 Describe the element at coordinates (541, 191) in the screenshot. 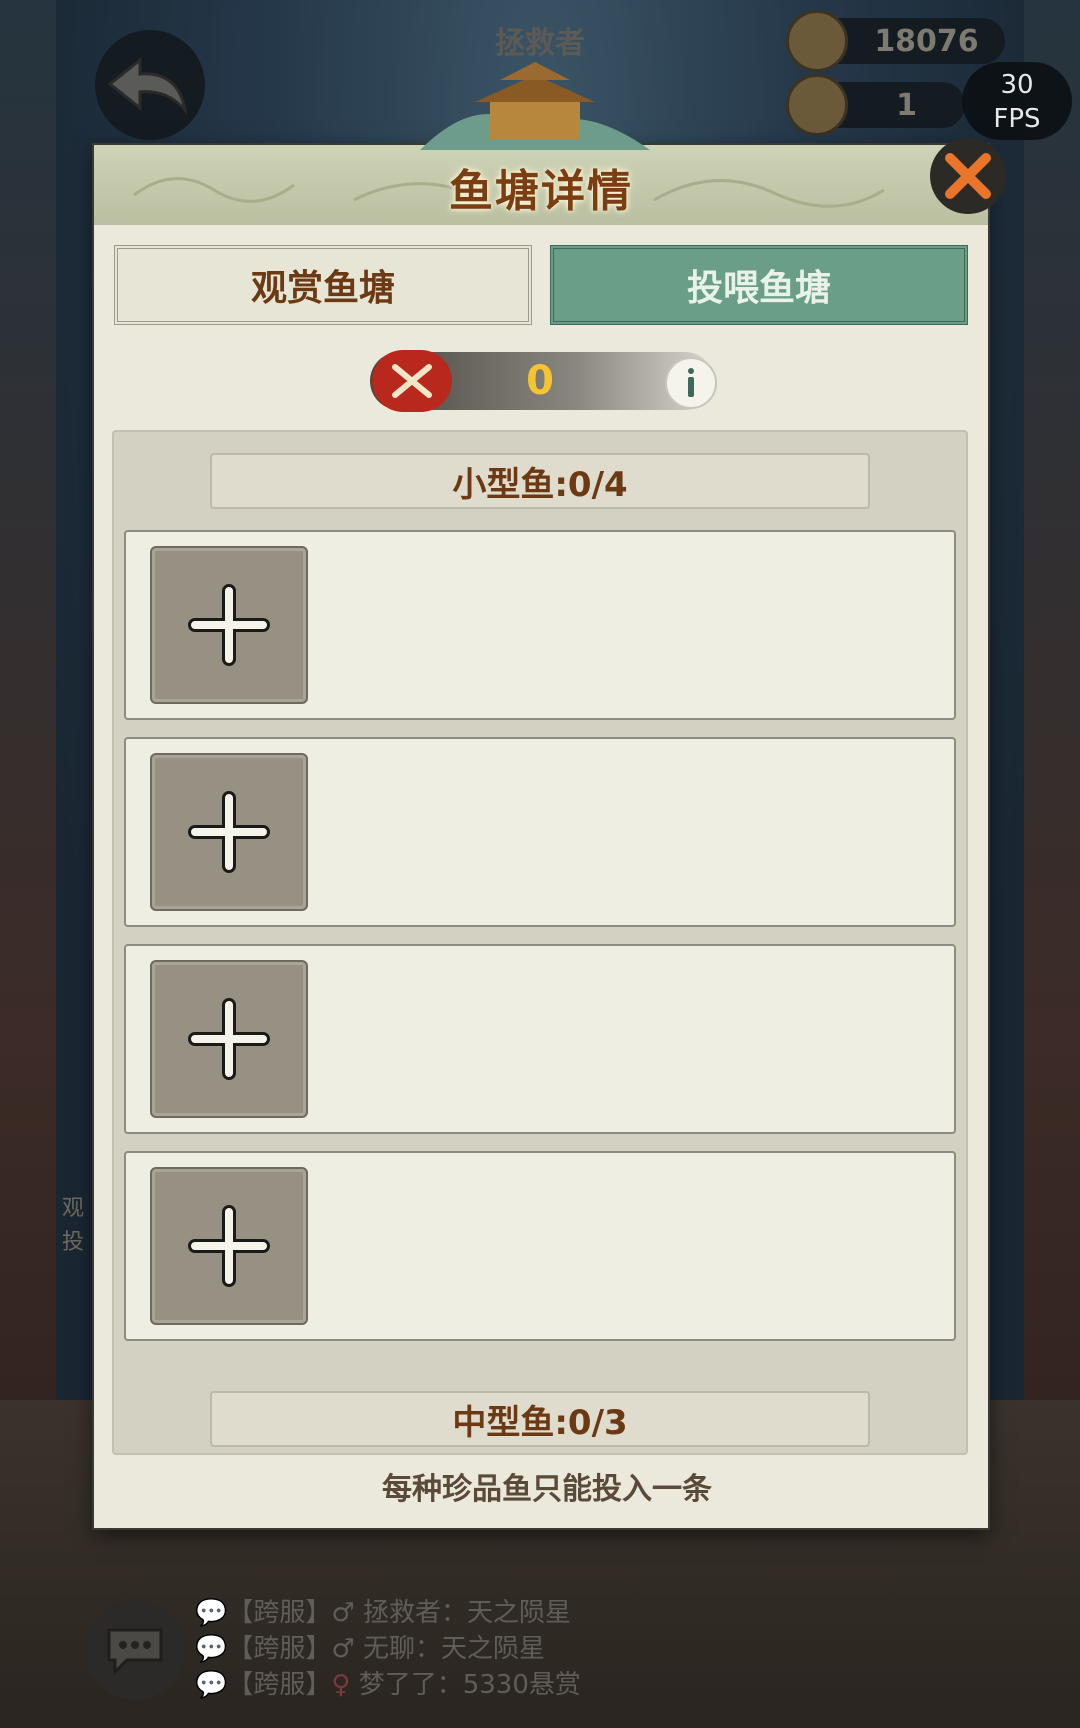

I see `dialog-title: 鱼塘详情` at that location.